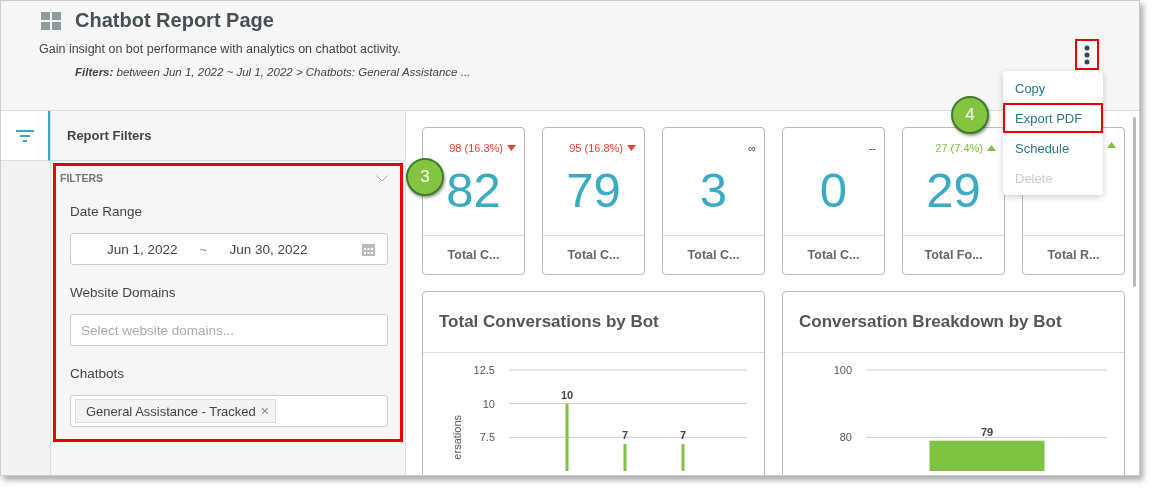 The image size is (1154, 488). What do you see at coordinates (1053, 118) in the screenshot?
I see `menu-item: Export PDF` at bounding box center [1053, 118].